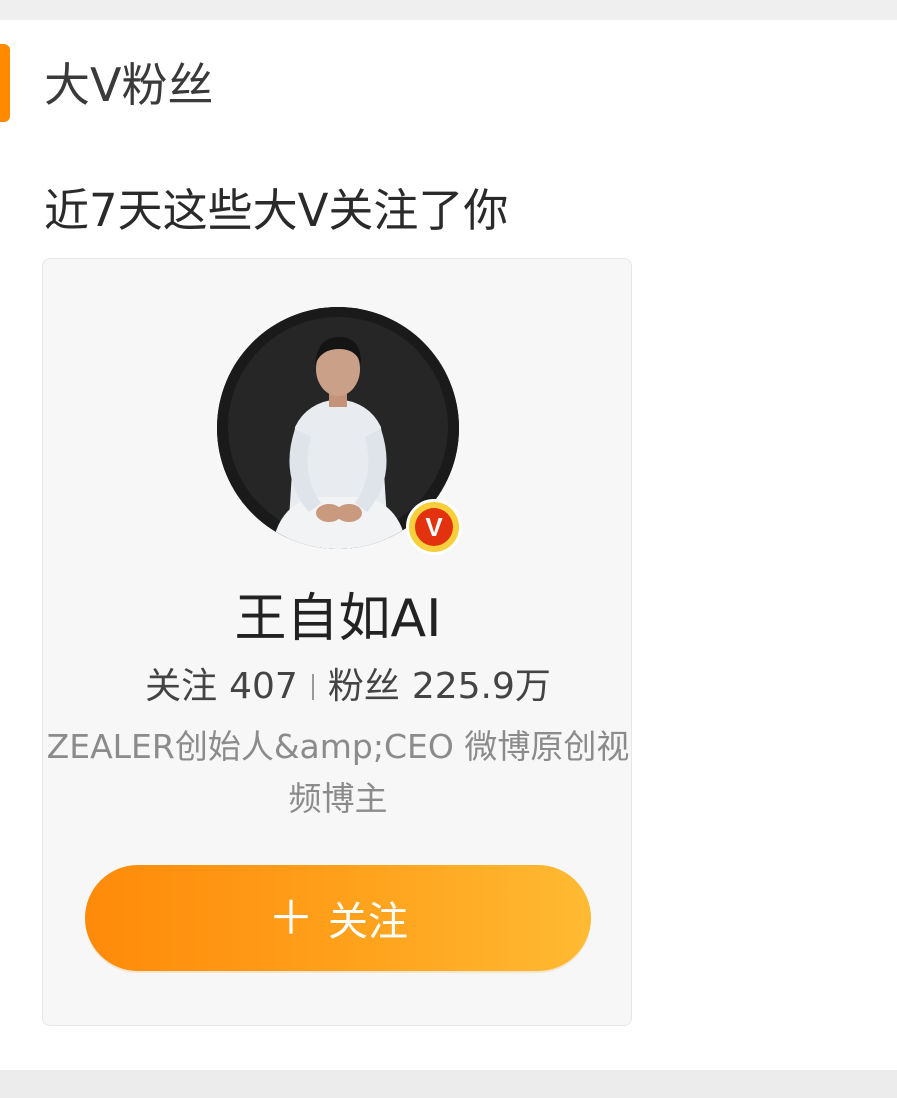  I want to click on follow-button: ＋ 关注, so click(338, 918).